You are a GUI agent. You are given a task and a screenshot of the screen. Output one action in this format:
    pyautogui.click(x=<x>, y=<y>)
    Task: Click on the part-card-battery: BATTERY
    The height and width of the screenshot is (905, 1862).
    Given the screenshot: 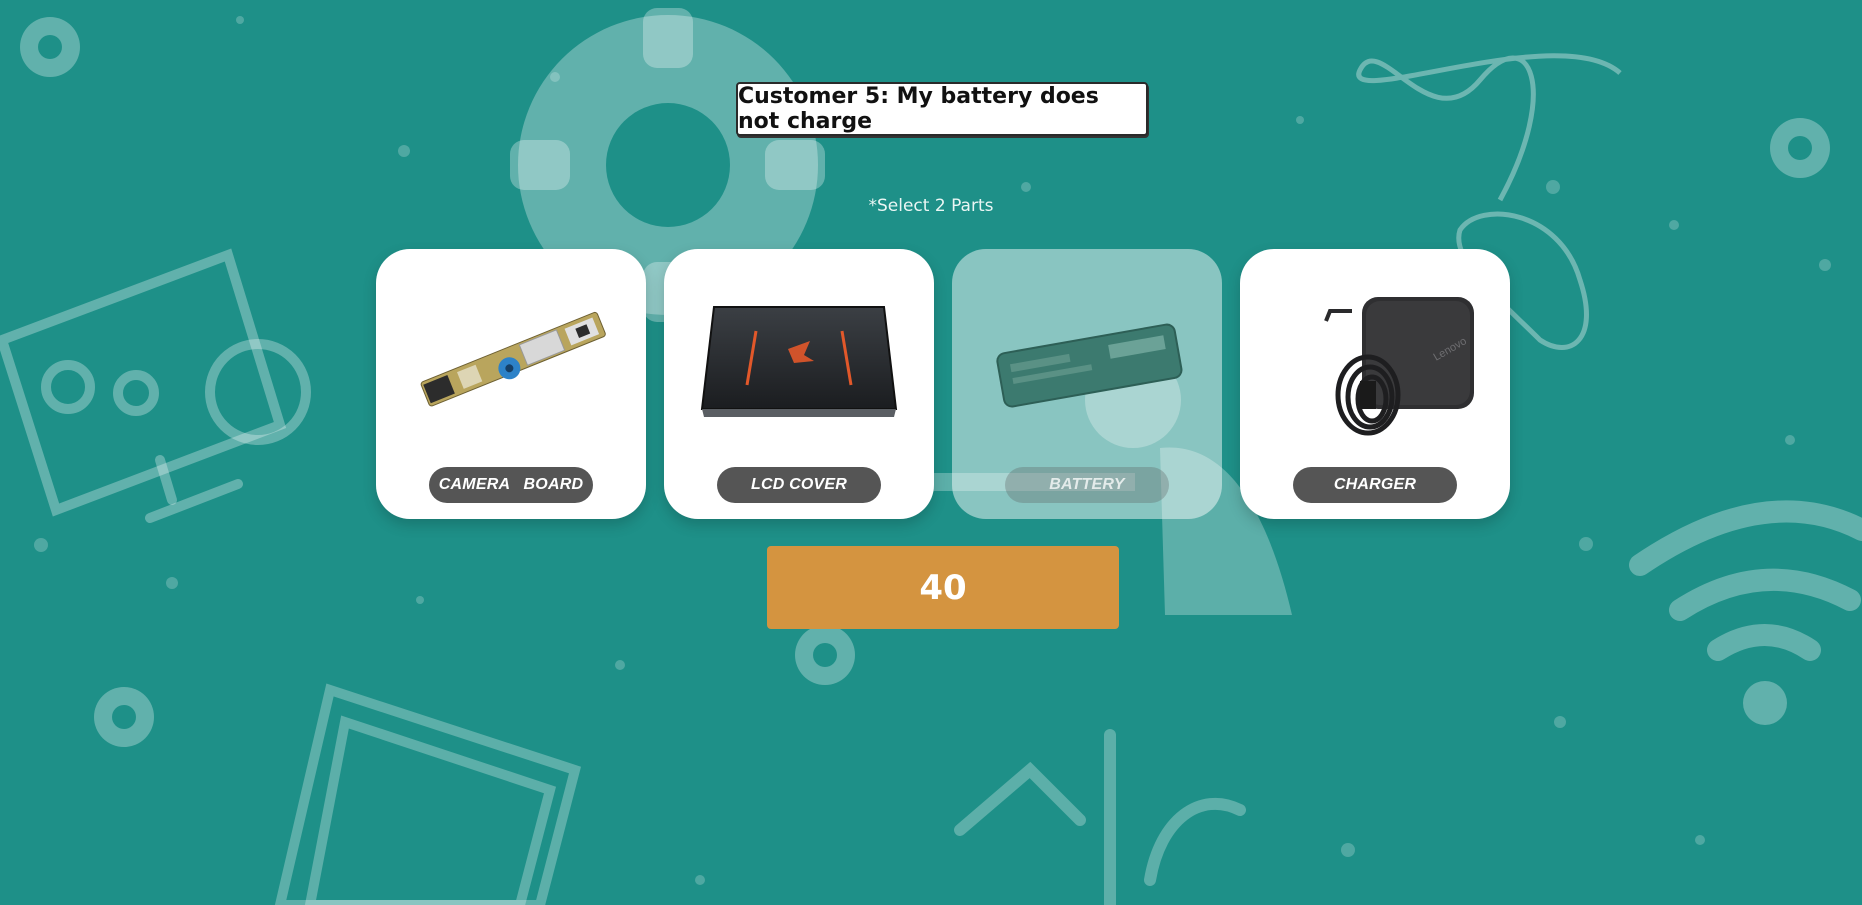 What is the action you would take?
    pyautogui.click(x=1087, y=384)
    